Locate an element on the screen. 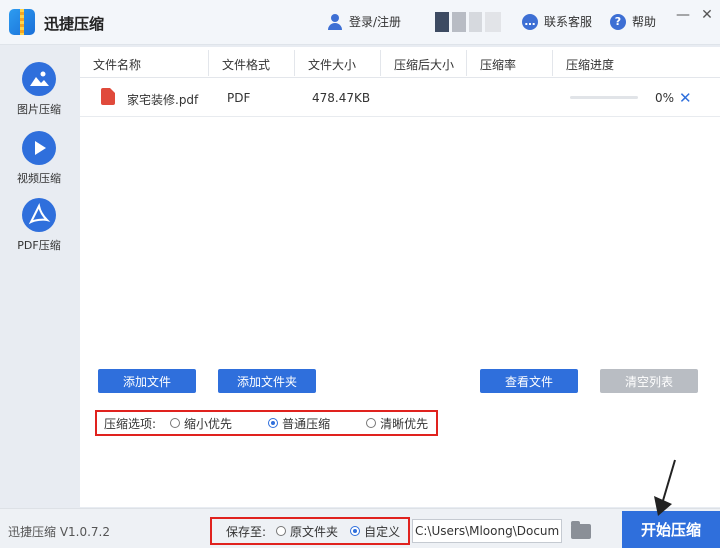 This screenshot has height=548, width=720. login-link: 登录/注册 is located at coordinates (364, 21).